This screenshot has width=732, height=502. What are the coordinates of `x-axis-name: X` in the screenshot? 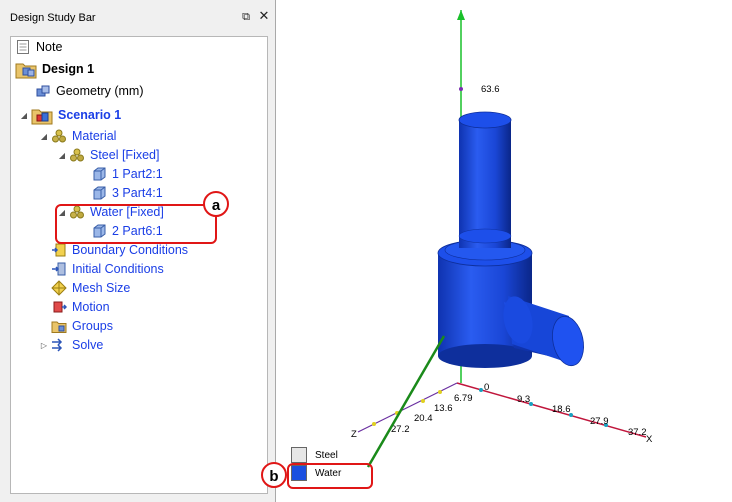 It's located at (649, 439).